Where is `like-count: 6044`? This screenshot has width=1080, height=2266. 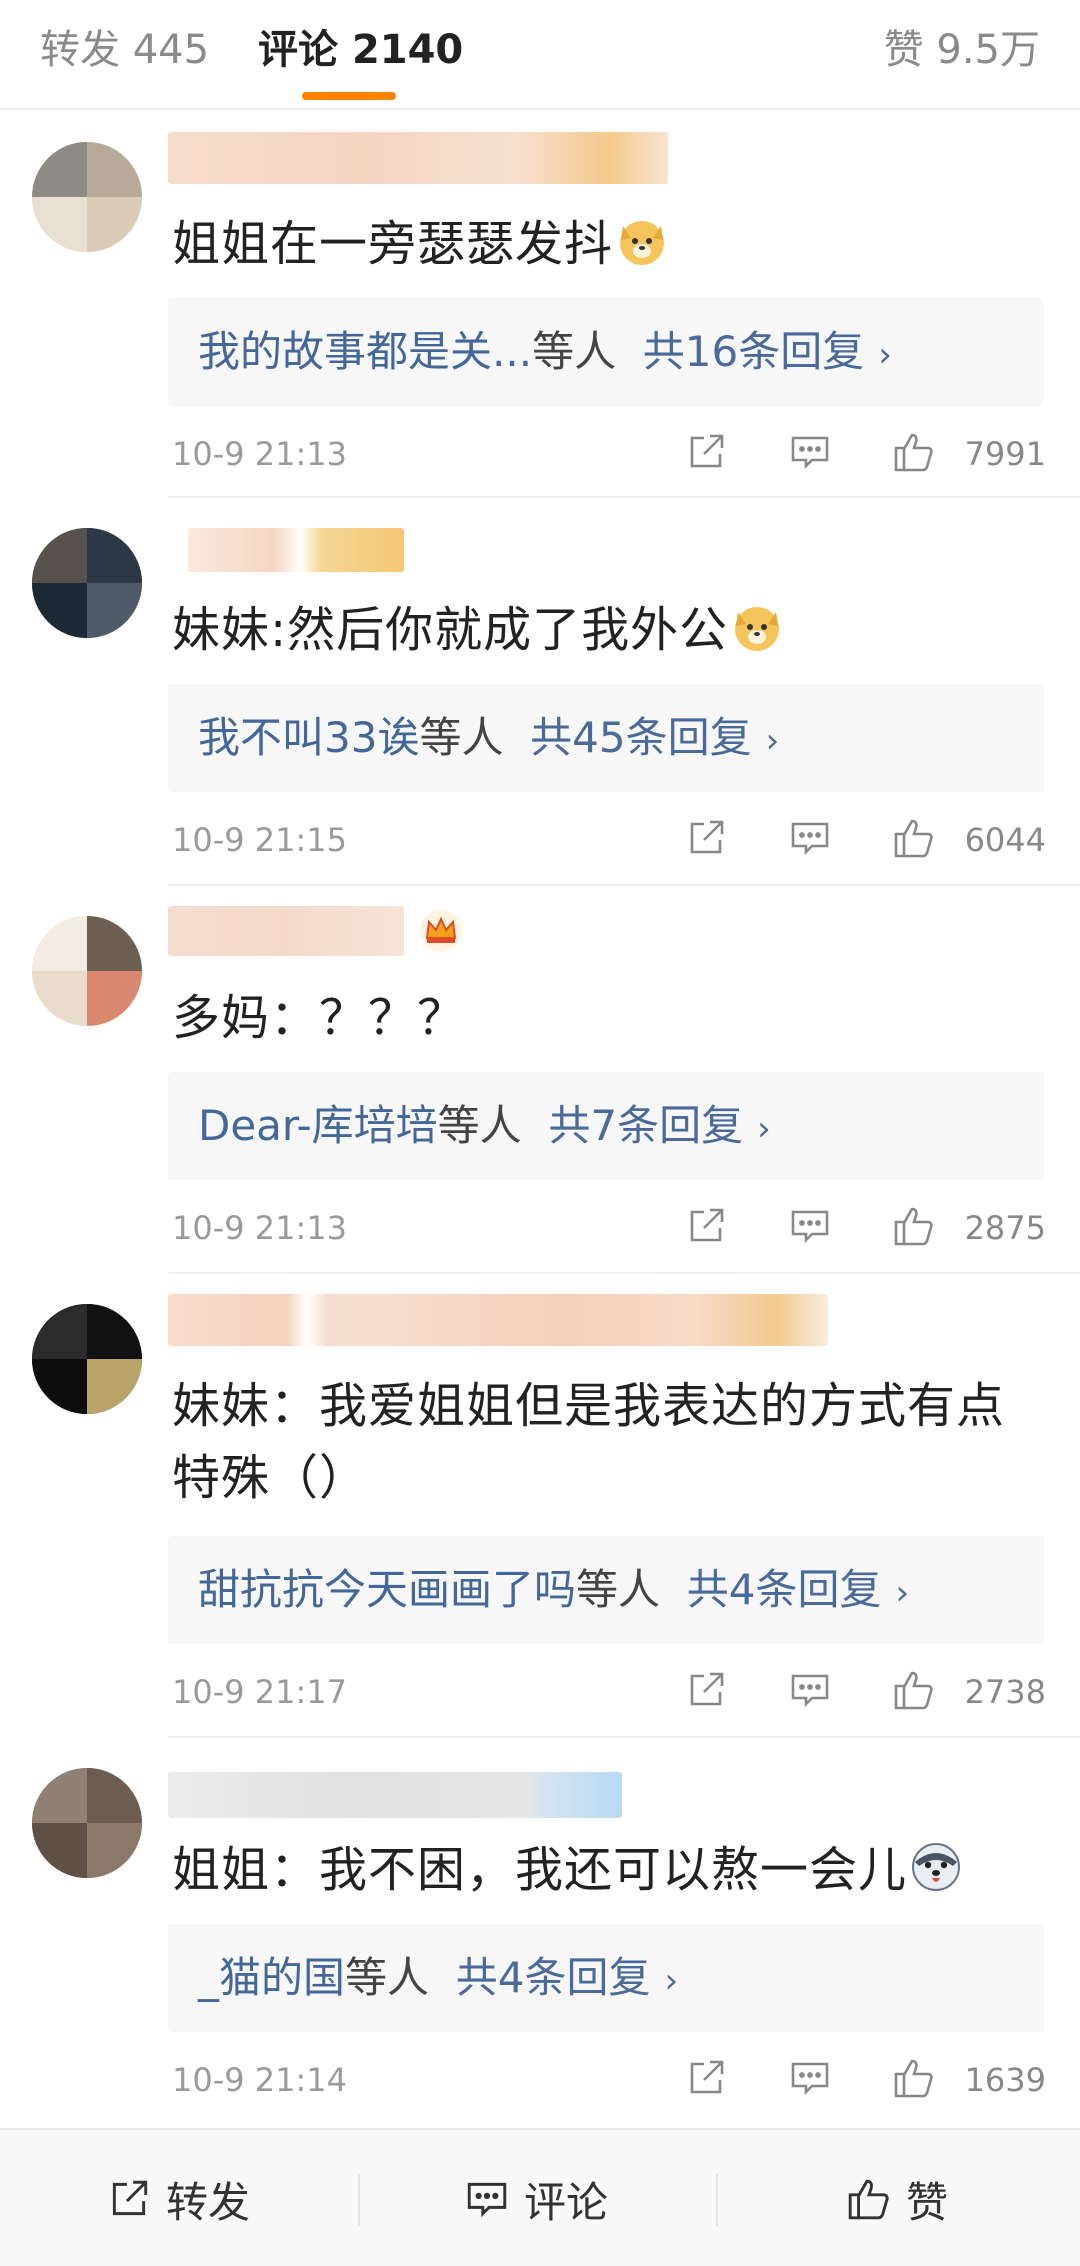
like-count: 6044 is located at coordinates (1005, 840).